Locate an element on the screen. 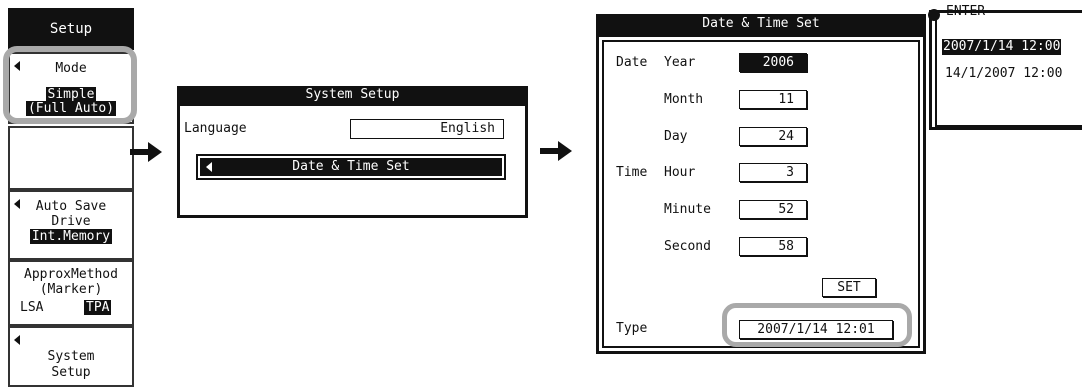 Image resolution: width=1082 pixels, height=387 pixels. format-option-dmy: 14/1/2007 12:00 is located at coordinates (1003, 74).